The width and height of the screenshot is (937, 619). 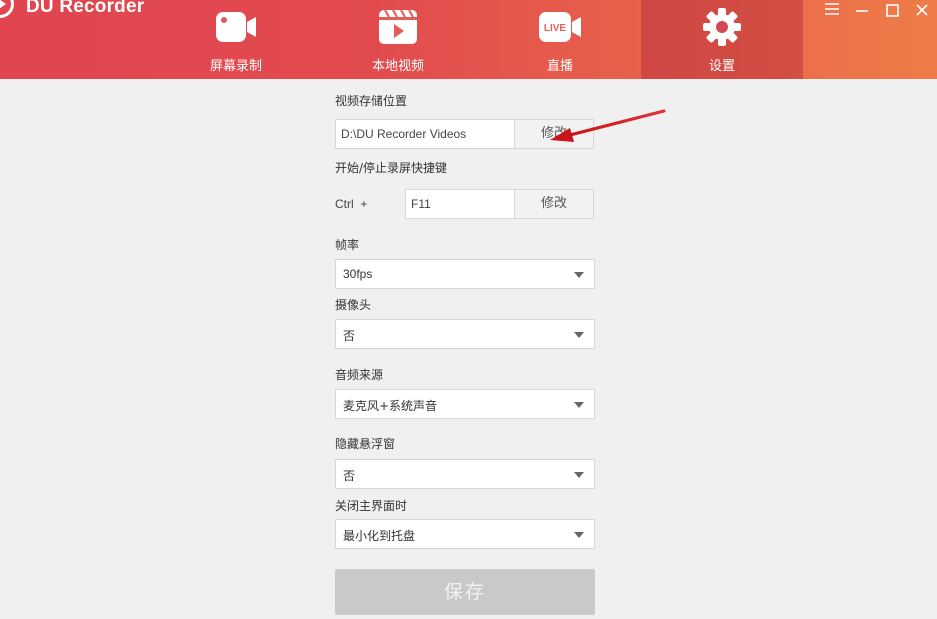 What do you see at coordinates (465, 274) in the screenshot?
I see `fps-select: 30fps` at bounding box center [465, 274].